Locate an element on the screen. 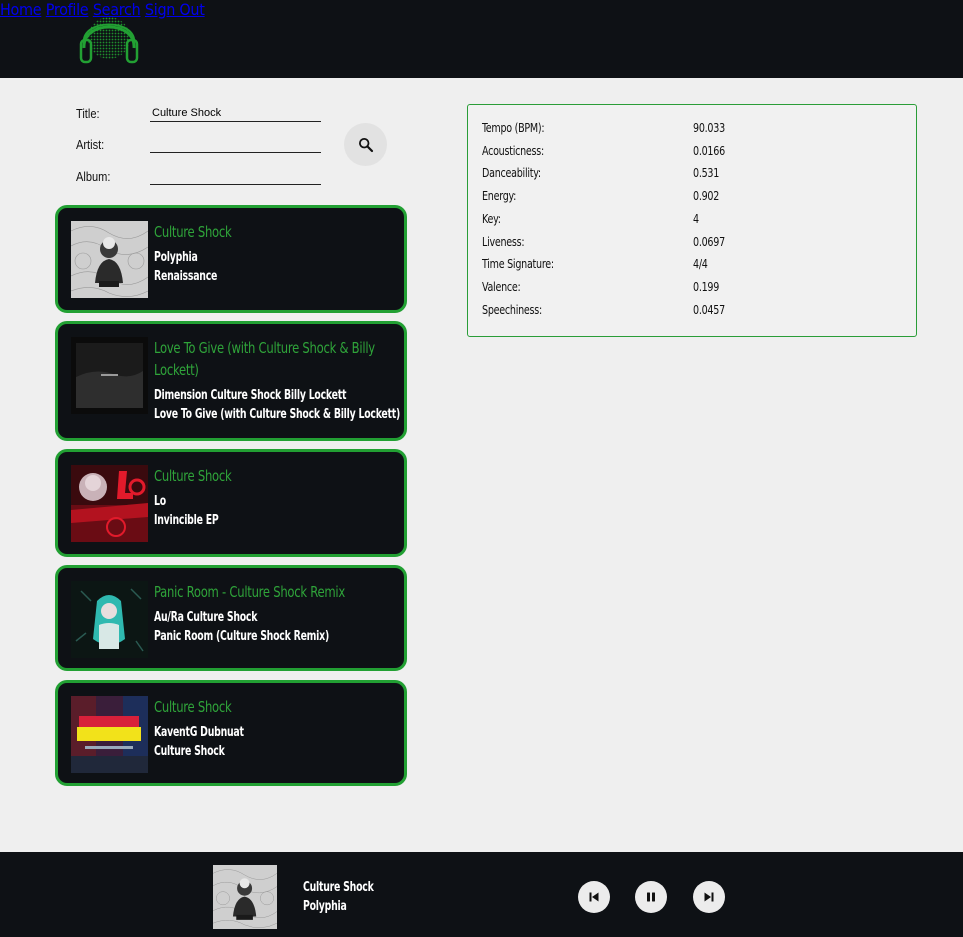  previous-track-button is located at coordinates (594, 897).